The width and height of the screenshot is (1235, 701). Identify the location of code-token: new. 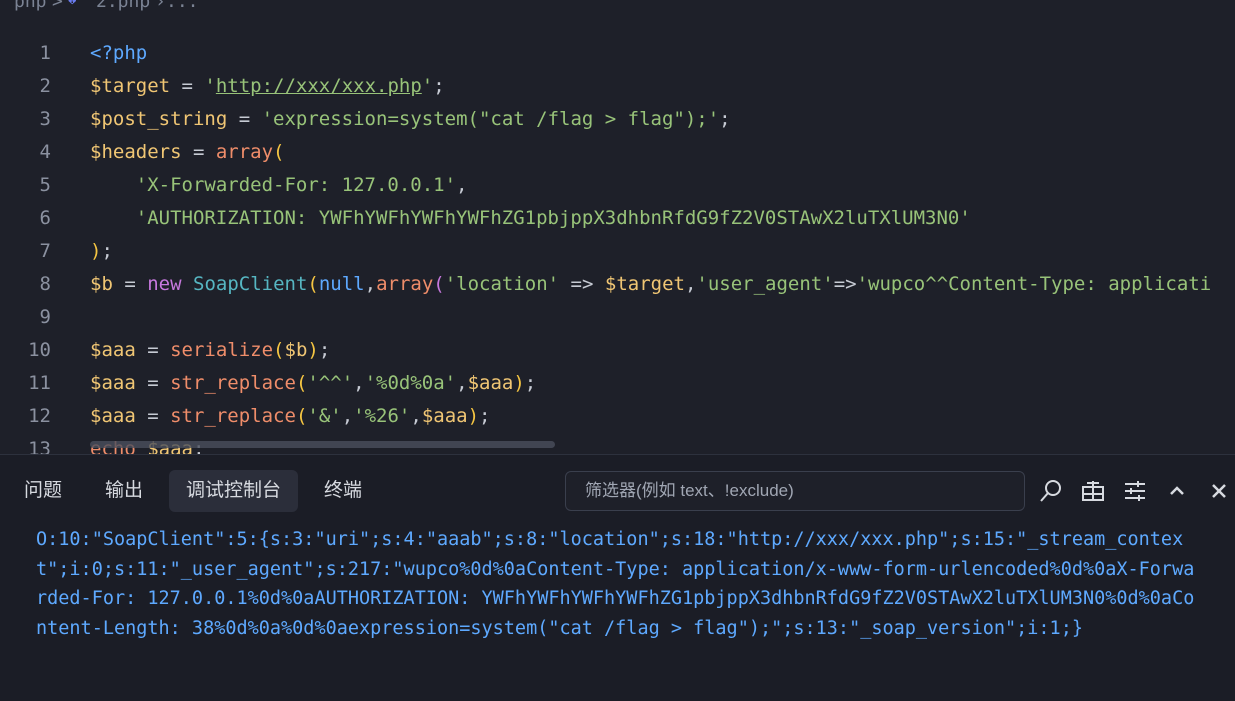
(164, 284).